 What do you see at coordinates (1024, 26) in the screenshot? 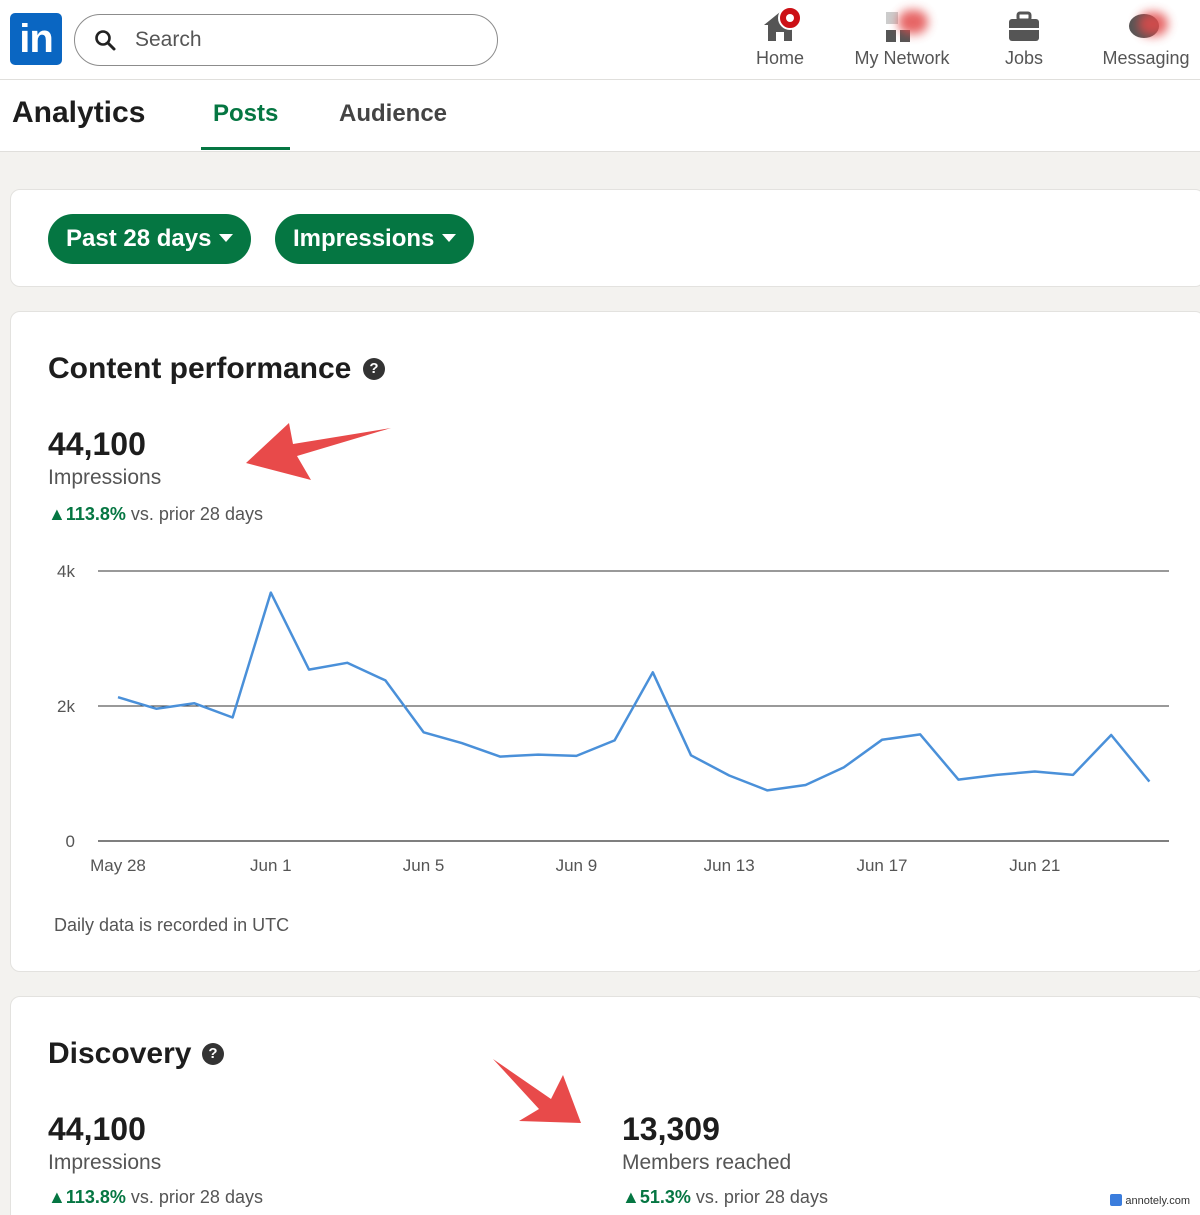
I see `briefcase-icon` at bounding box center [1024, 26].